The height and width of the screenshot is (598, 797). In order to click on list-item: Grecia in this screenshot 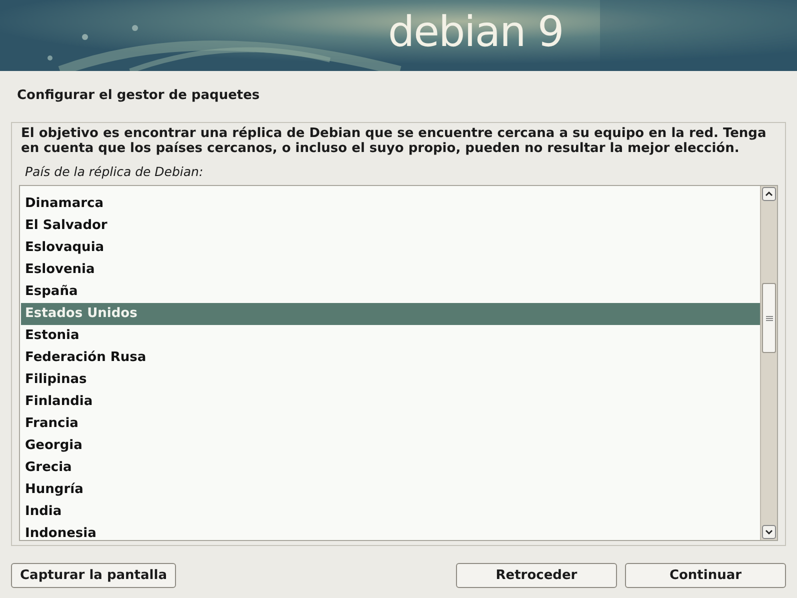, I will do `click(390, 468)`.